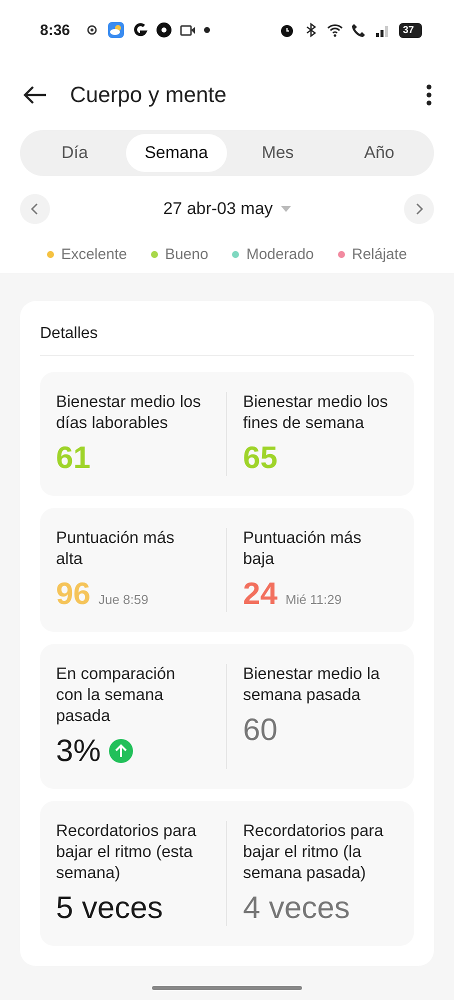 This screenshot has width=454, height=1000. What do you see at coordinates (129, 413) in the screenshot?
I see `stat-label: Bienestar medio los días laborables` at bounding box center [129, 413].